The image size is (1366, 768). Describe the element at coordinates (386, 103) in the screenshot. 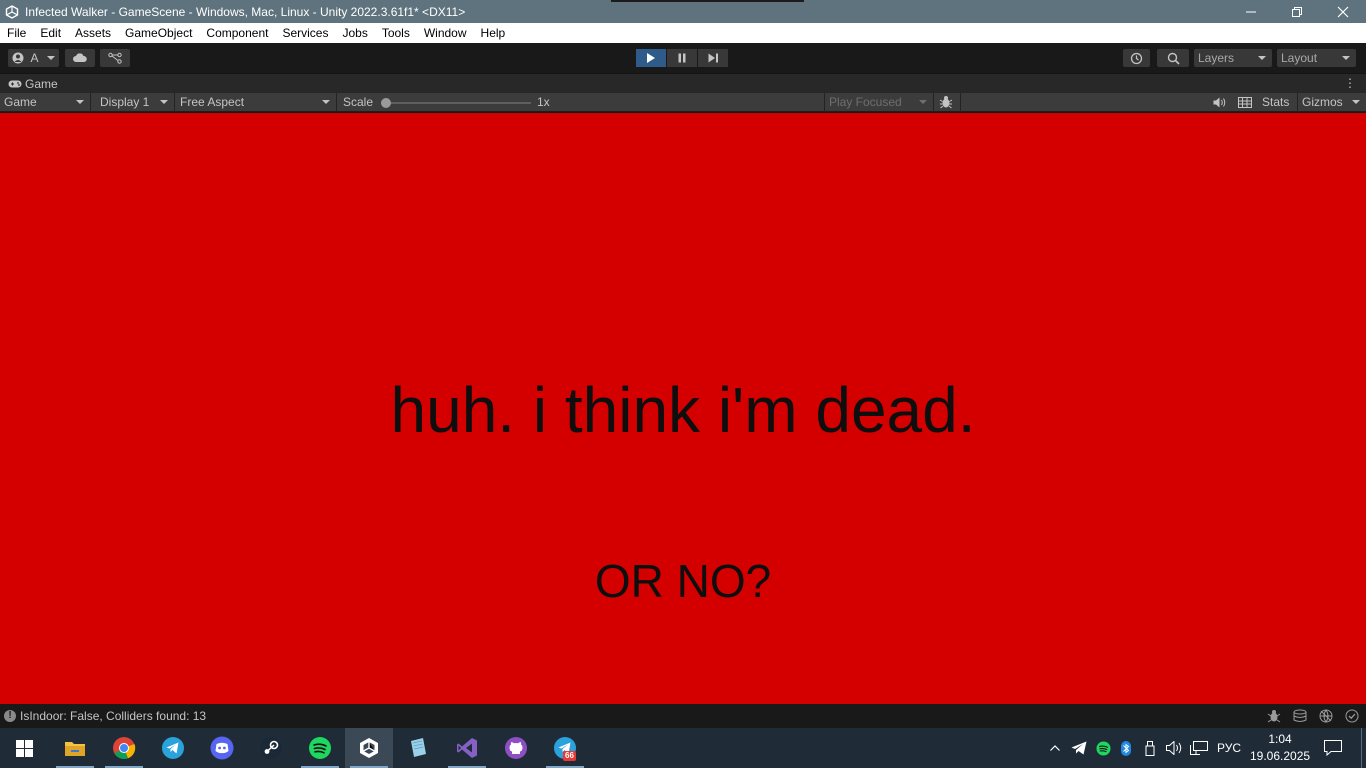

I see `scale-slider-thumb` at that location.